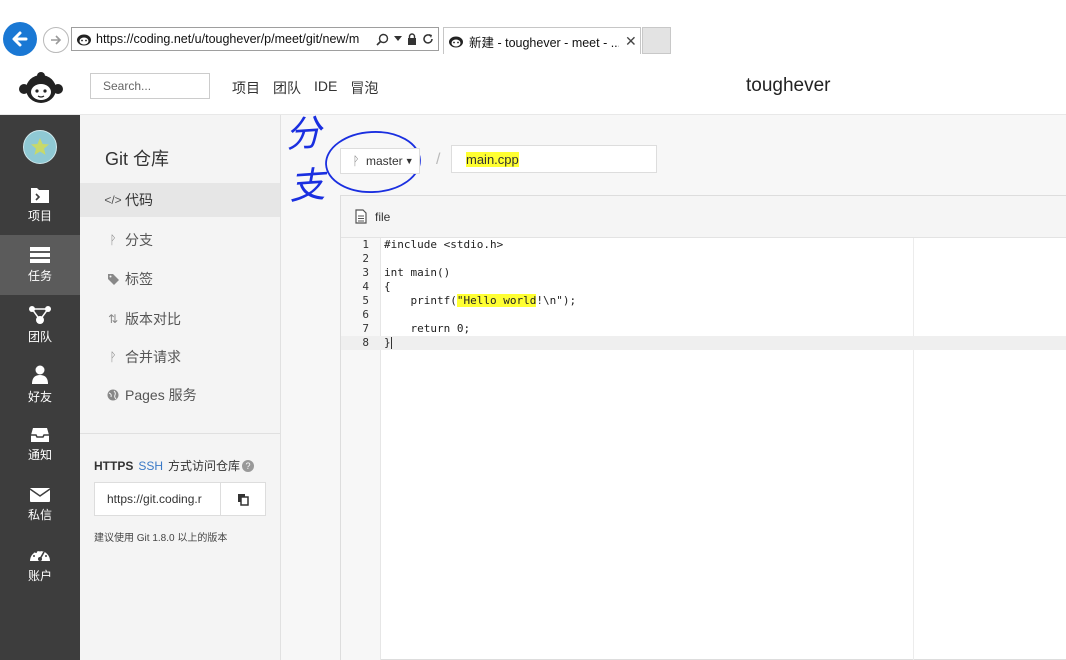  I want to click on clone-url-box: https://git.coding.r, so click(180, 499).